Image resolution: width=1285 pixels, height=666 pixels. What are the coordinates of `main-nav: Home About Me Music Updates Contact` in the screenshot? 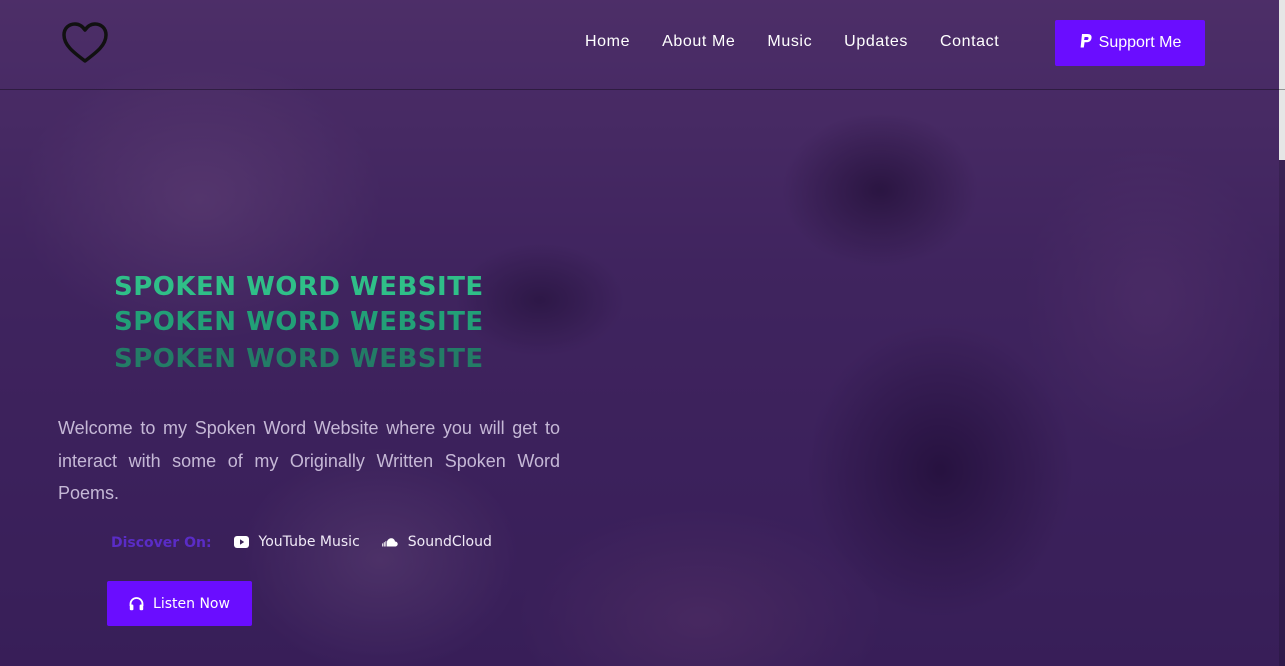 It's located at (808, 42).